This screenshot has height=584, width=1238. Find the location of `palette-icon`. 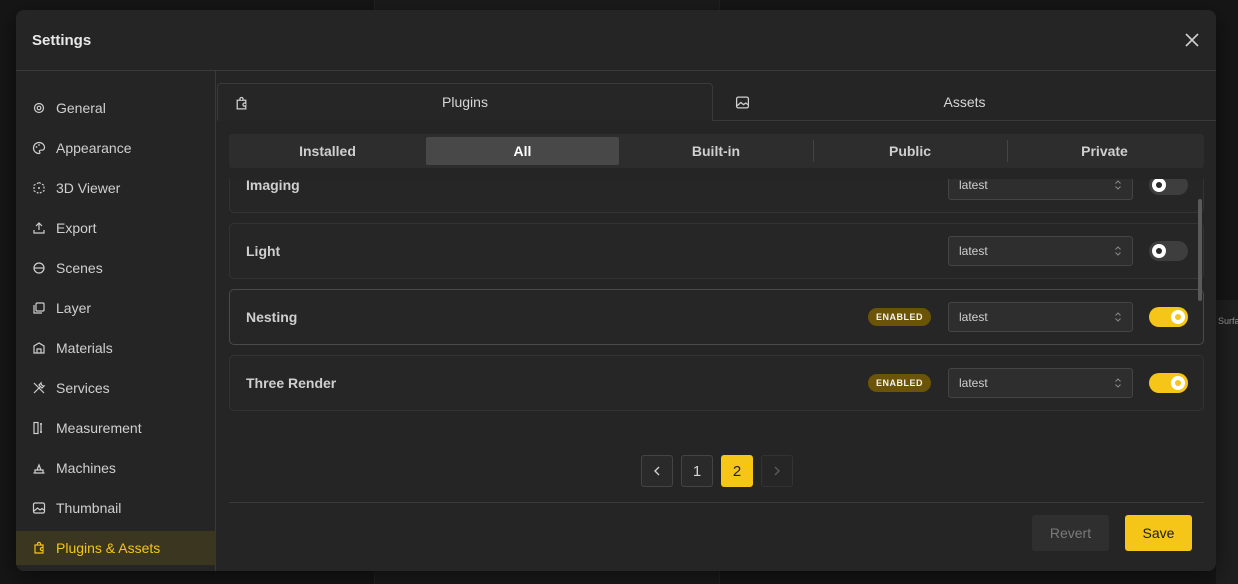

palette-icon is located at coordinates (39, 148).